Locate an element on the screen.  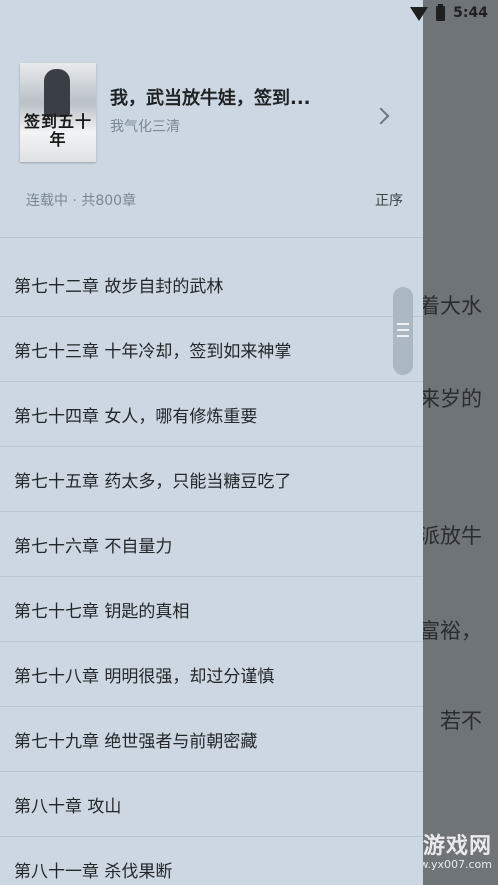
reader-text-line: 着大水 is located at coordinates (450, 306).